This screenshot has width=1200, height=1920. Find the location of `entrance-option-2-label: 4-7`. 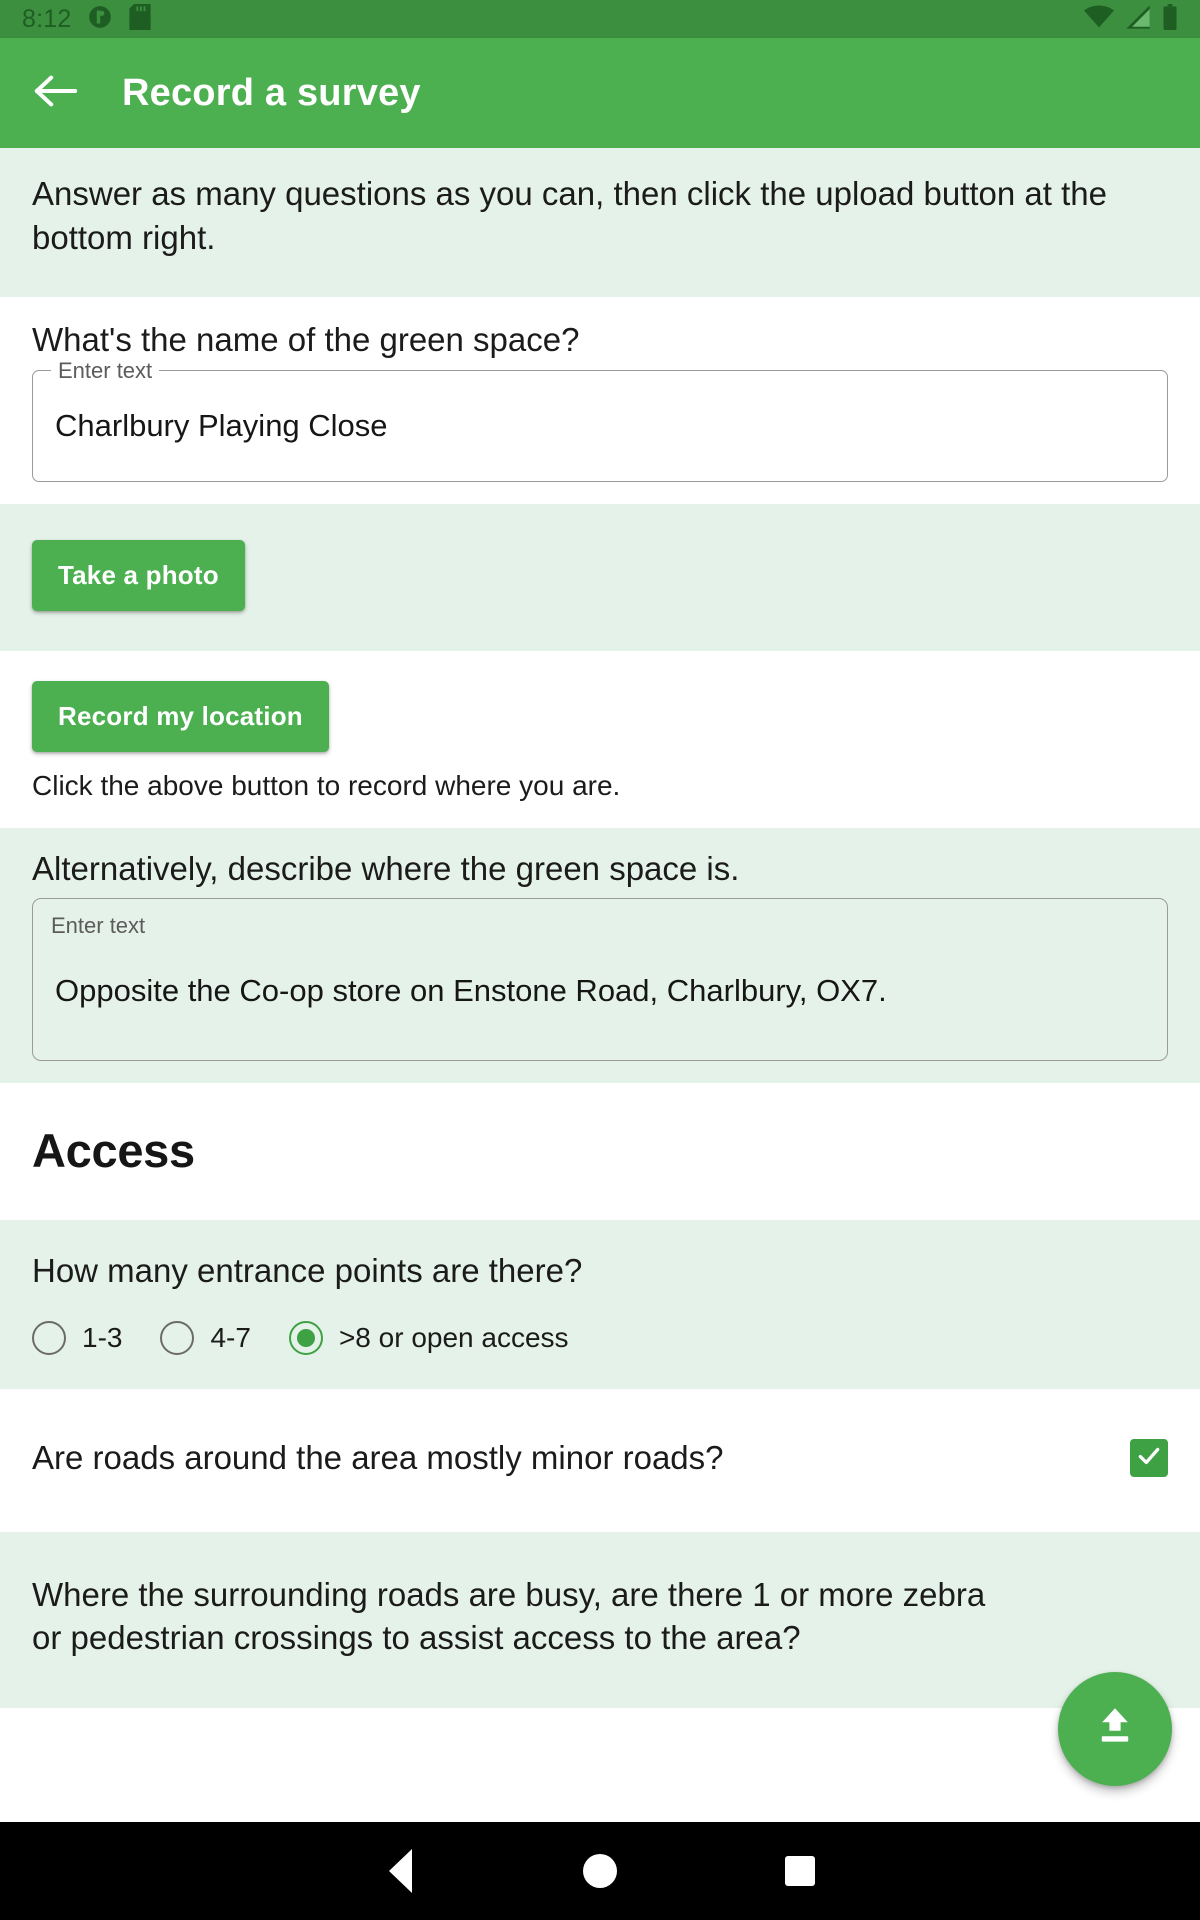

entrance-option-2-label: 4-7 is located at coordinates (230, 1337).